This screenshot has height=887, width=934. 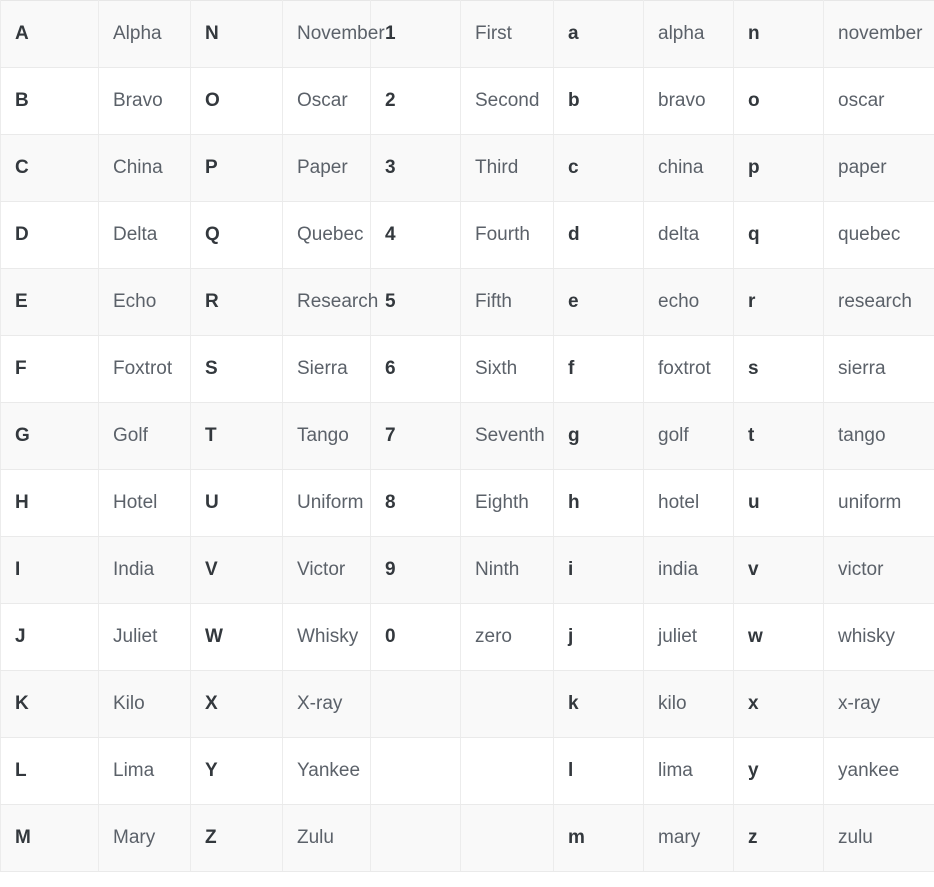 I want to click on cell-ordinal: Fifth, so click(x=507, y=302).